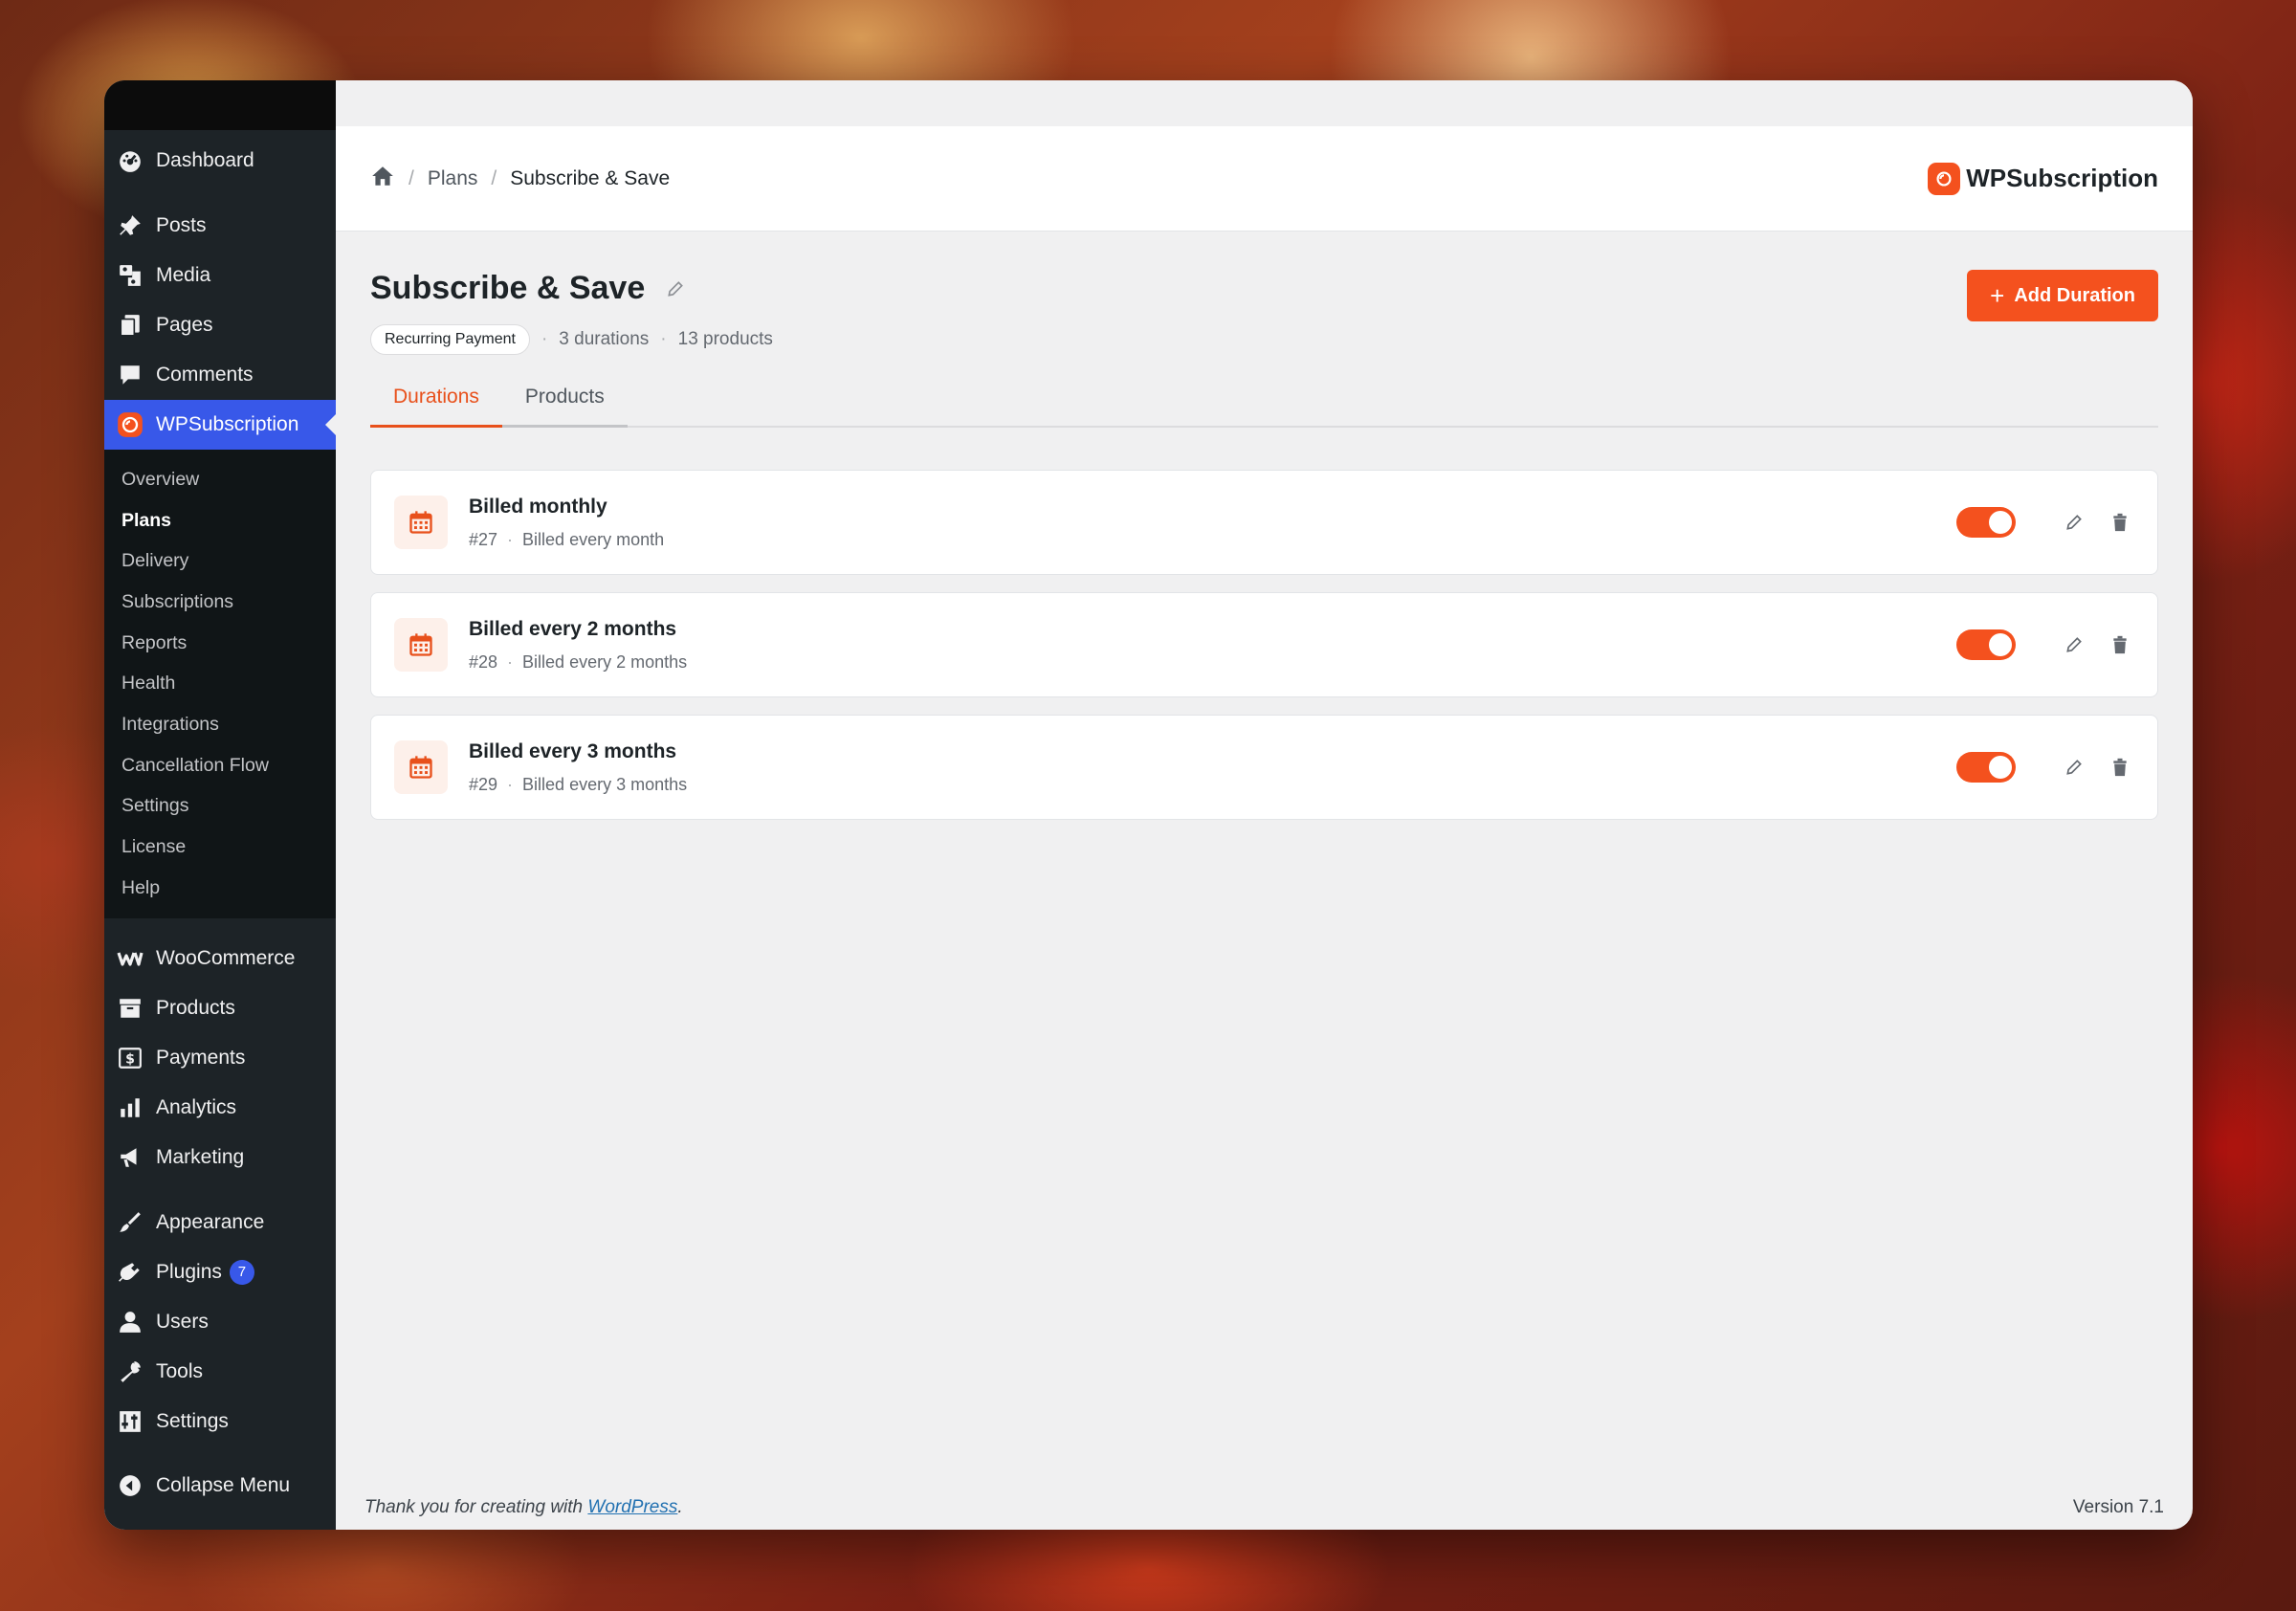 The image size is (2296, 1611). What do you see at coordinates (220, 1008) in the screenshot?
I see `sidebar-item-products: Products` at bounding box center [220, 1008].